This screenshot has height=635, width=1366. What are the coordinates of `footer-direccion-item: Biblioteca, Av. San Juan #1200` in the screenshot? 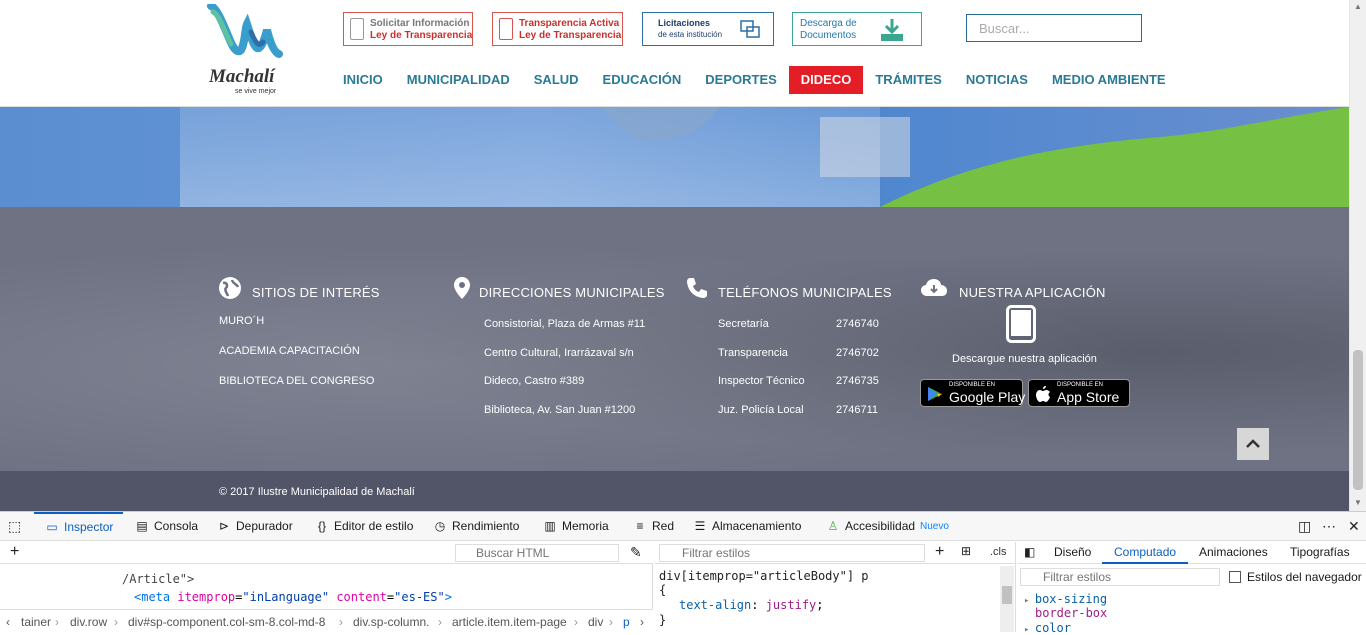 It's located at (560, 410).